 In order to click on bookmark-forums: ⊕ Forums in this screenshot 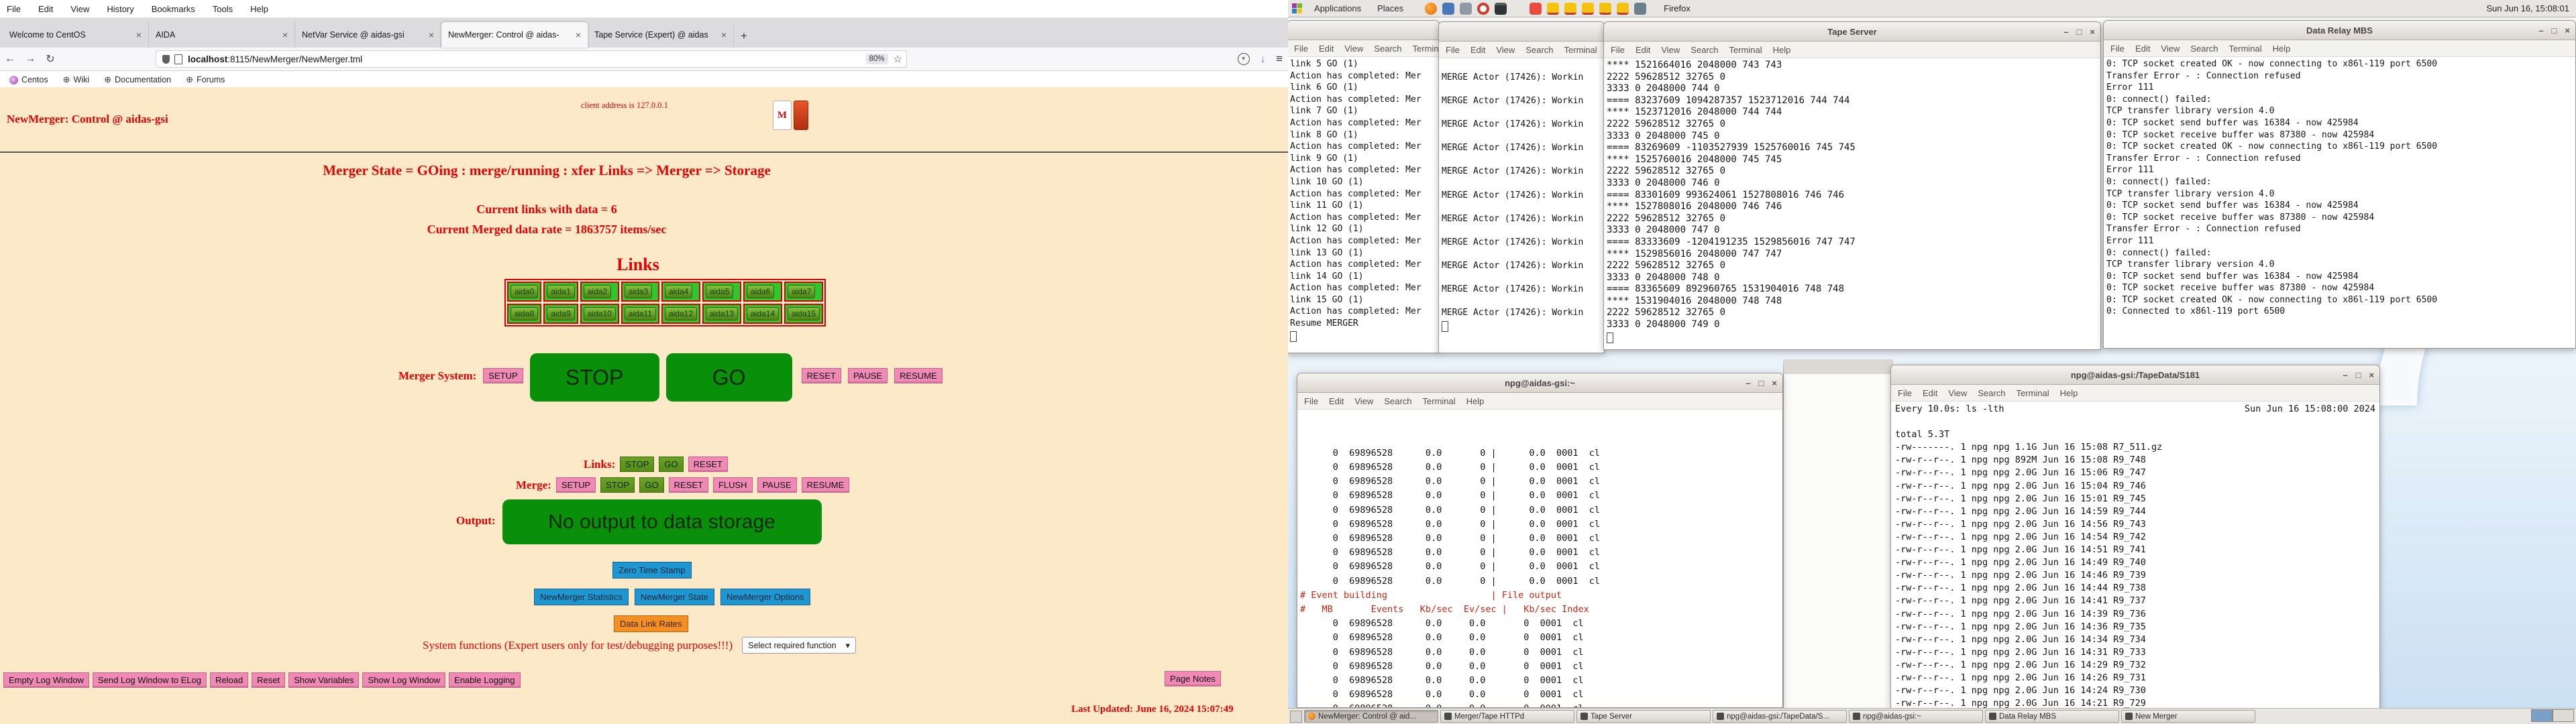, I will do `click(205, 79)`.